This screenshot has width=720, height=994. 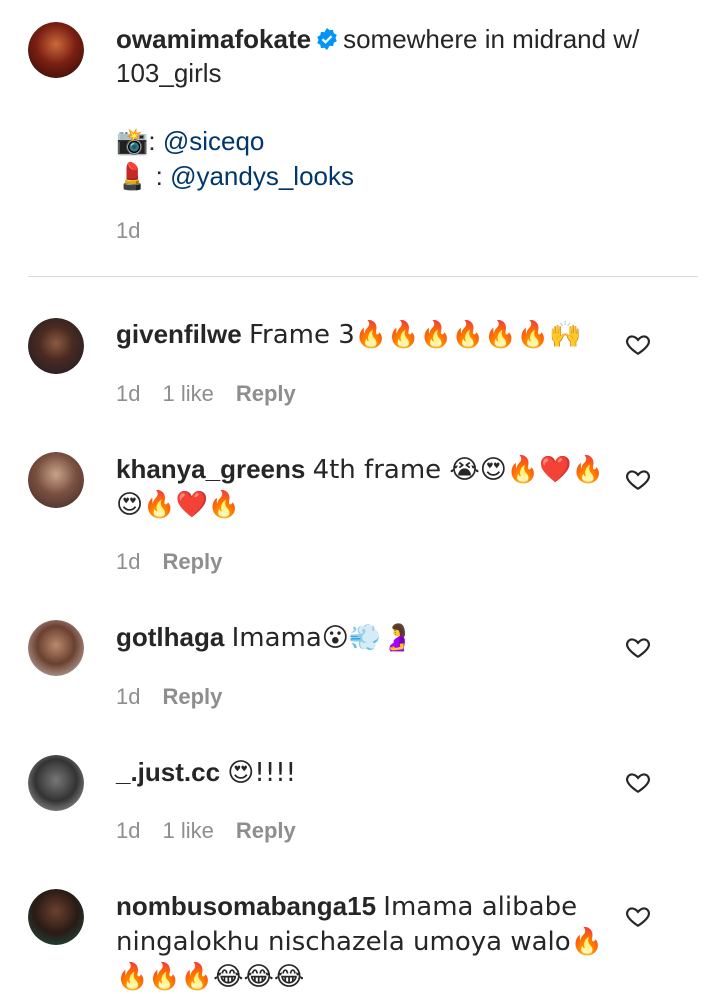 I want to click on caption-meta: 1d, so click(x=128, y=231).